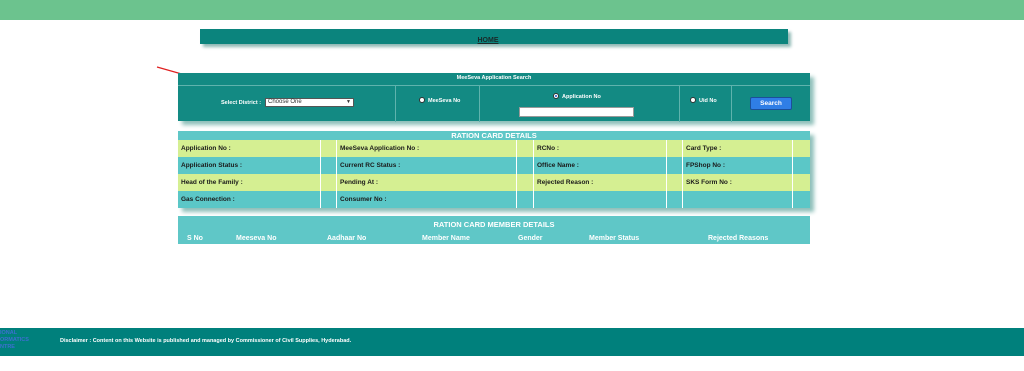  Describe the element at coordinates (241, 103) in the screenshot. I see `district-label: Select District :` at that location.